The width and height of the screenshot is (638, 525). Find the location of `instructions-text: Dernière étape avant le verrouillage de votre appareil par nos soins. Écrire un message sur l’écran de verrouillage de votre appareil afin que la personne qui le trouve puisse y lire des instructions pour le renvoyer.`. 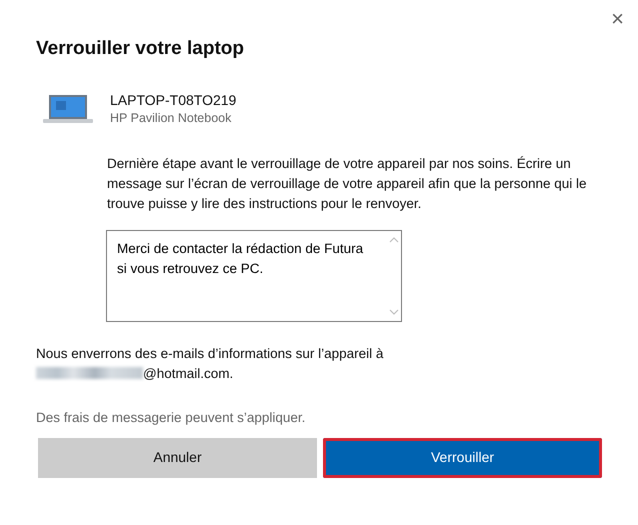

instructions-text: Dernière étape avant le verrouillage de votre appareil par nos soins. Écrire un message sur l’écran de verrouillage de votre appareil afin que la personne qui le trouve puisse y lire des instructions pour le renvoyer. is located at coordinates (347, 183).